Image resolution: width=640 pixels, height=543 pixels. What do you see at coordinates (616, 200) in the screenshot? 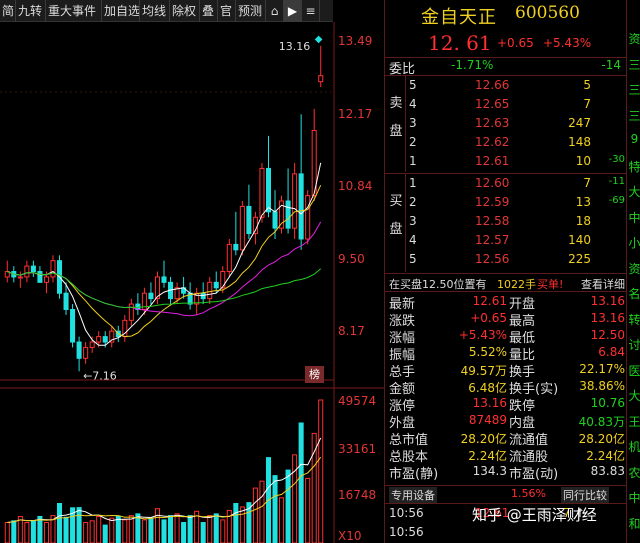
I see `order-qty-change: -69` at bounding box center [616, 200].